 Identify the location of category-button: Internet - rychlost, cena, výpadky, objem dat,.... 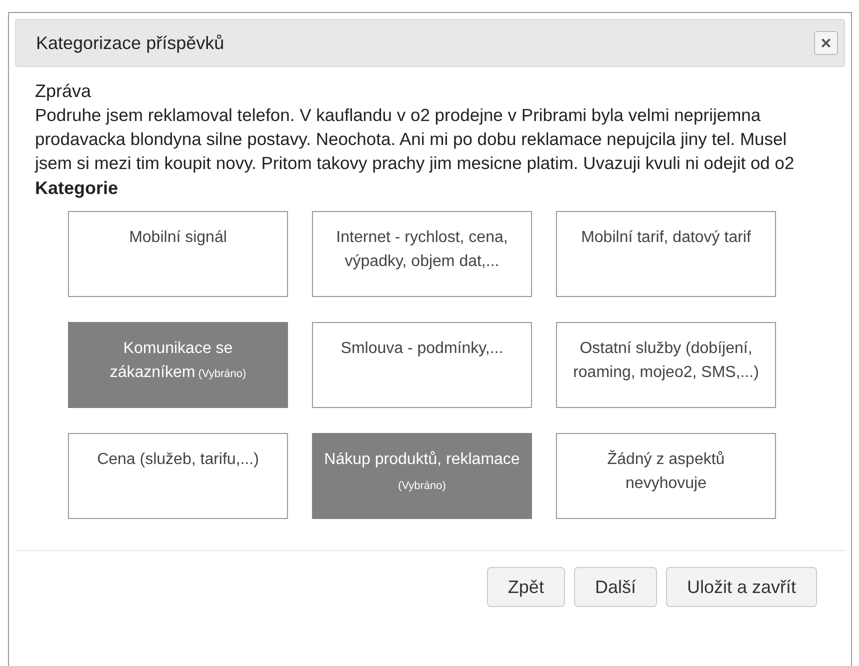
(422, 254).